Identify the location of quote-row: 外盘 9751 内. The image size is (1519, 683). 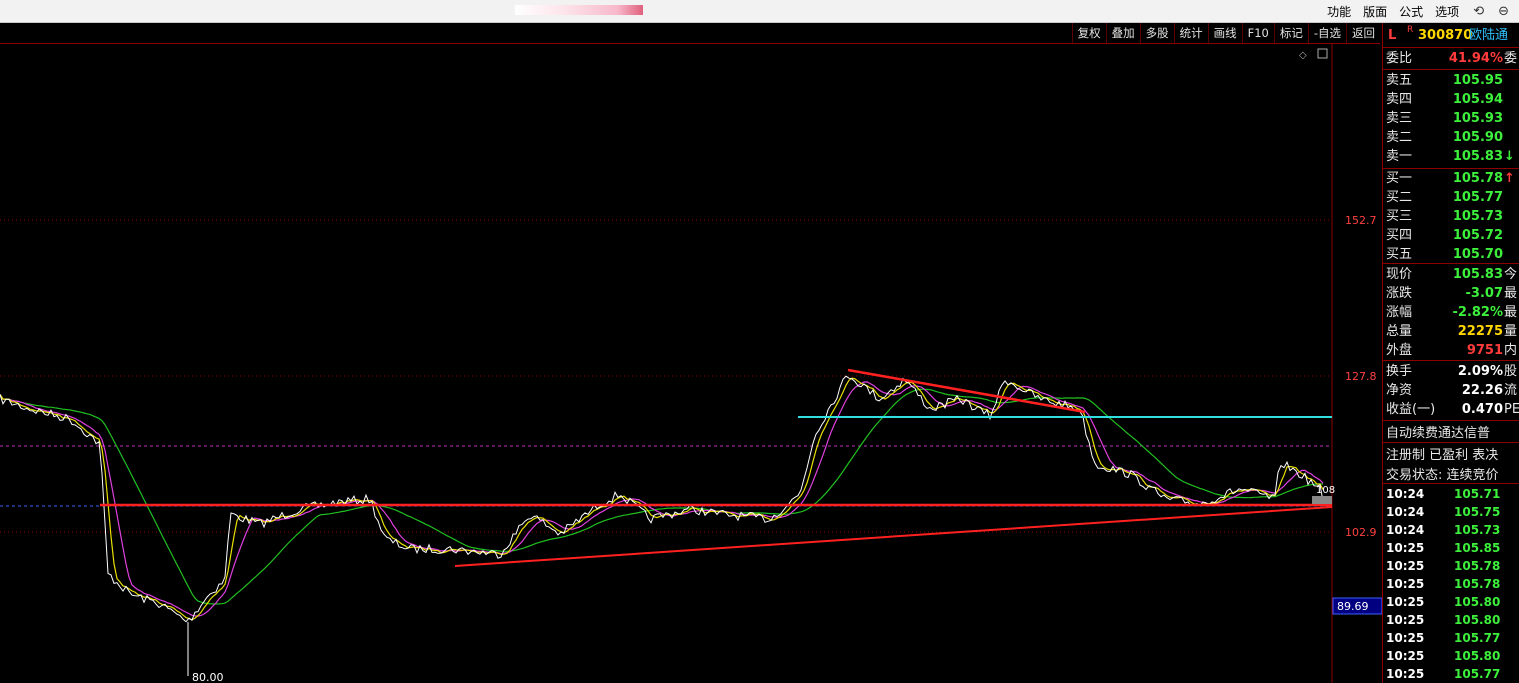
(1451, 350).